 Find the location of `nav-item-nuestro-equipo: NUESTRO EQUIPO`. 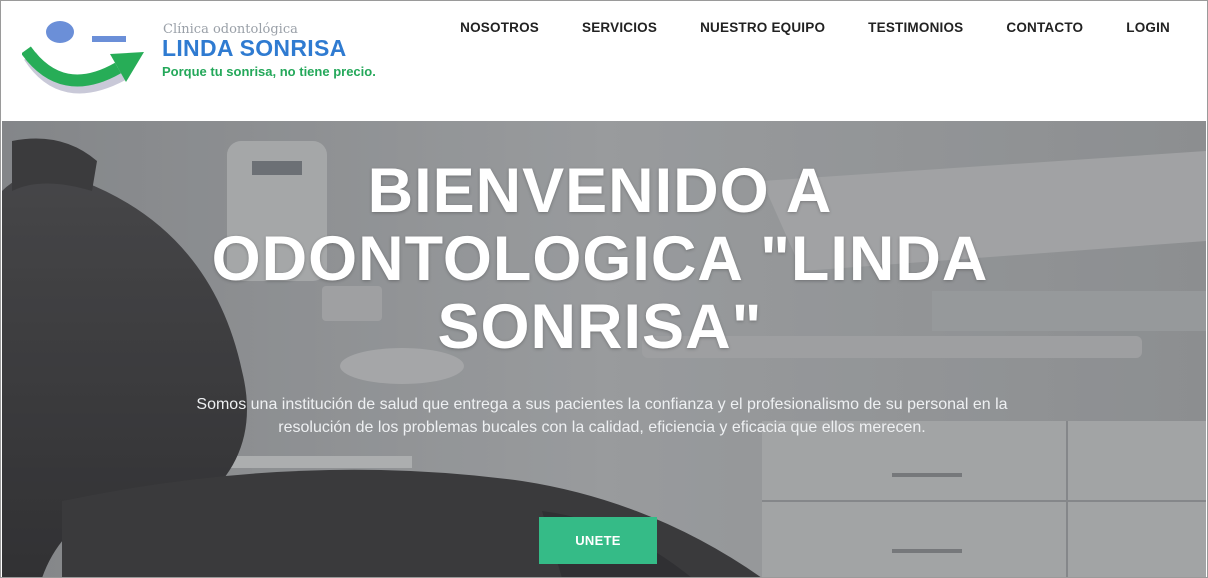

nav-item-nuestro-equipo: NUESTRO EQUIPO is located at coordinates (762, 27).